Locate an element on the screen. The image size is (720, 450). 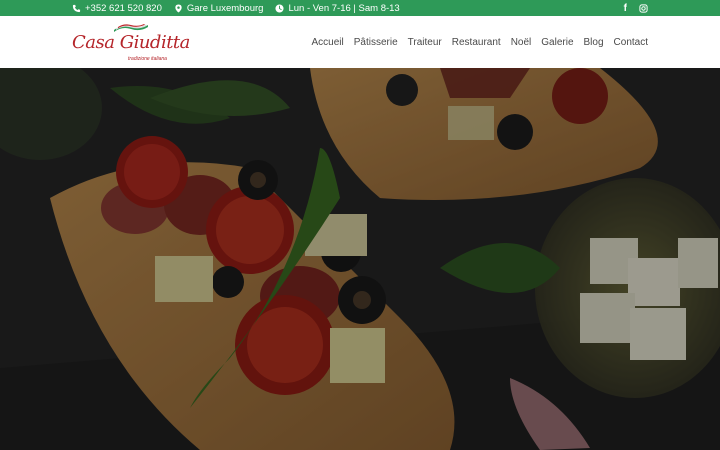
nav-blog: Blog is located at coordinates (594, 42).